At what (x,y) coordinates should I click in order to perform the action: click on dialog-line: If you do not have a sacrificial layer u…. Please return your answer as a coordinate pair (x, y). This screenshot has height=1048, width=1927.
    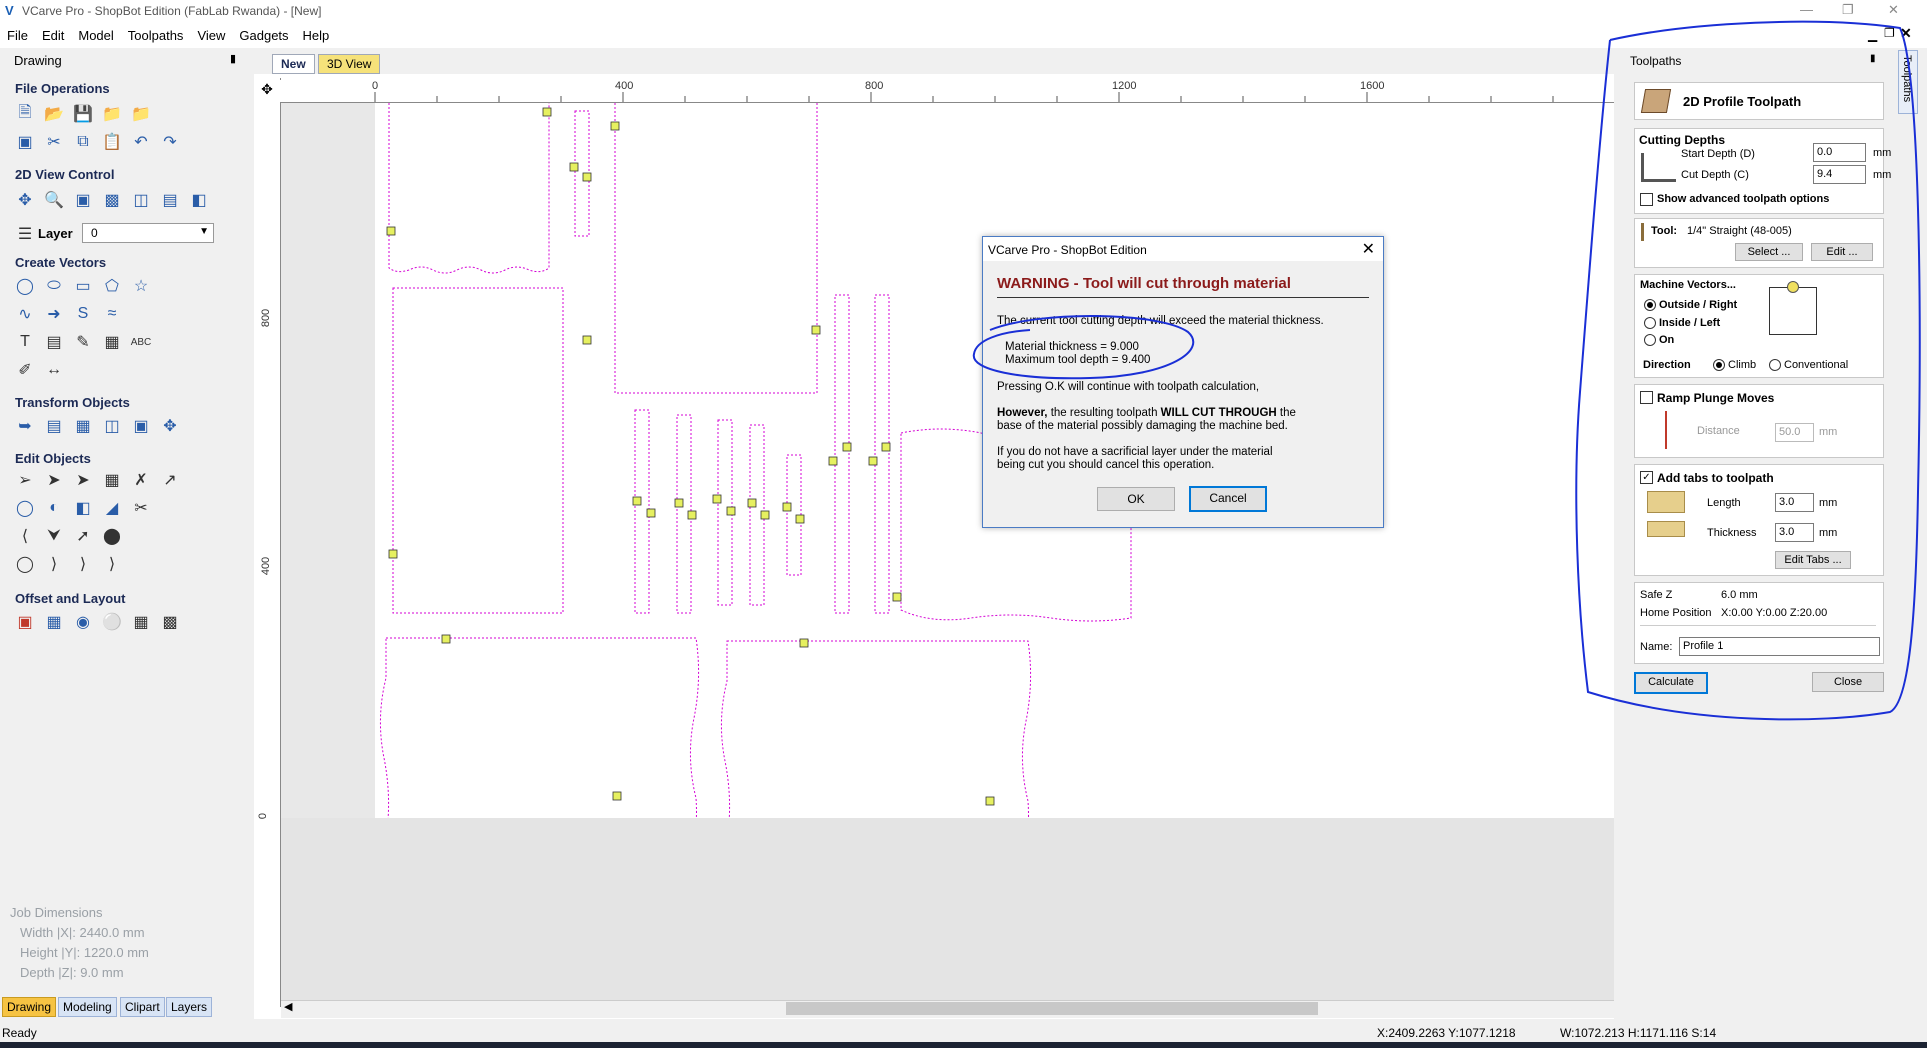
    Looking at the image, I should click on (1135, 452).